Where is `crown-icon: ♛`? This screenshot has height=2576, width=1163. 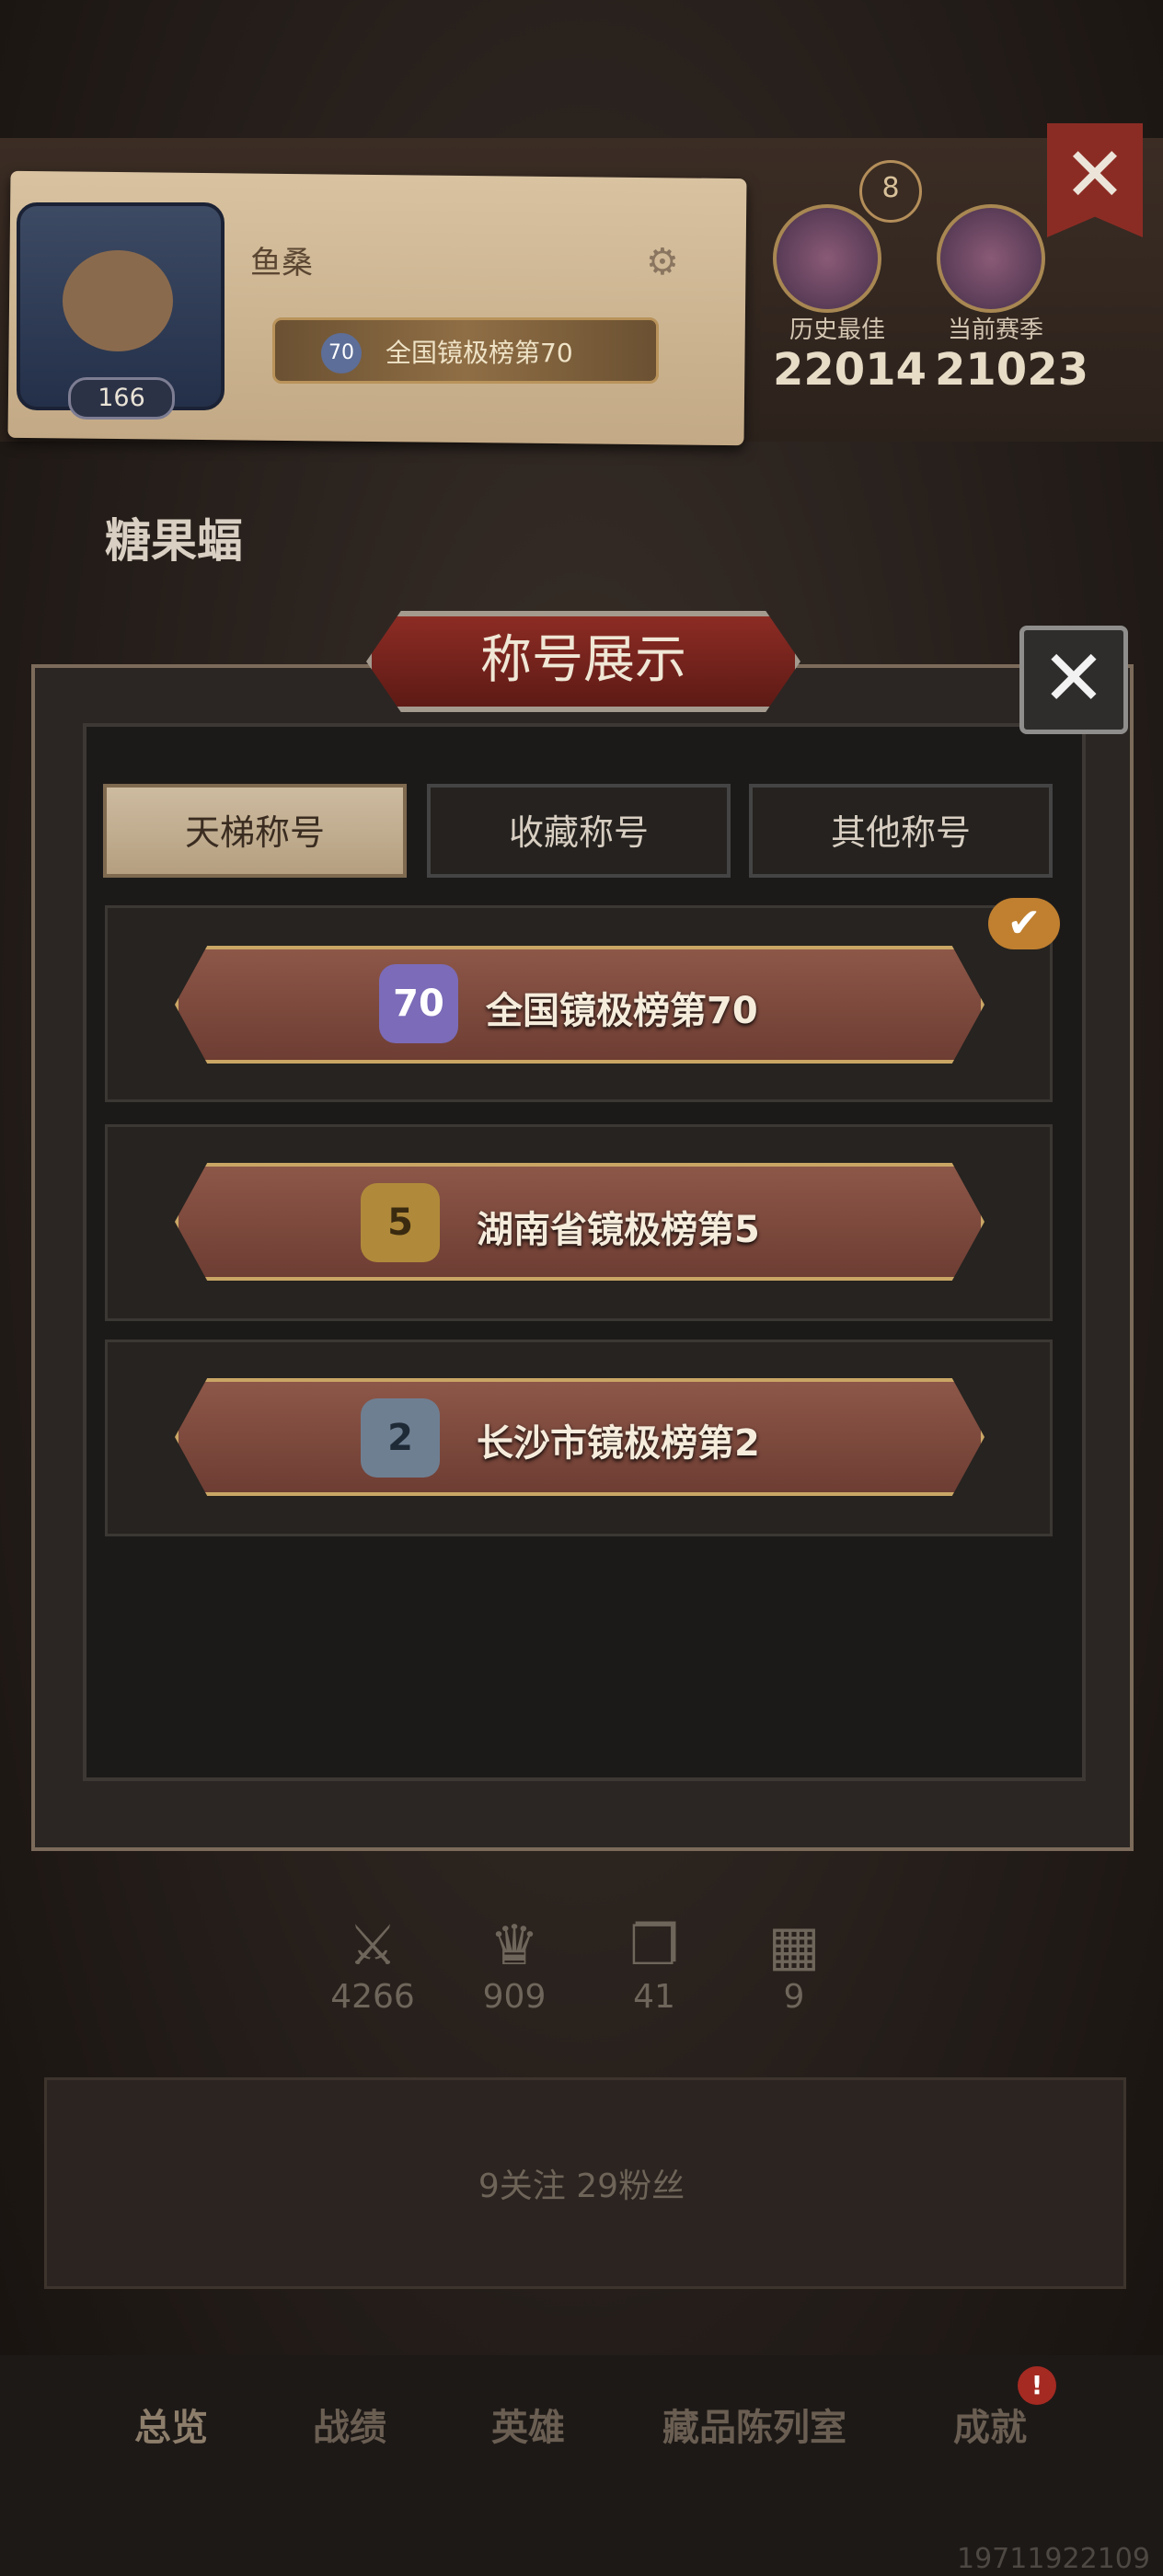
crown-icon: ♛ is located at coordinates (514, 1946).